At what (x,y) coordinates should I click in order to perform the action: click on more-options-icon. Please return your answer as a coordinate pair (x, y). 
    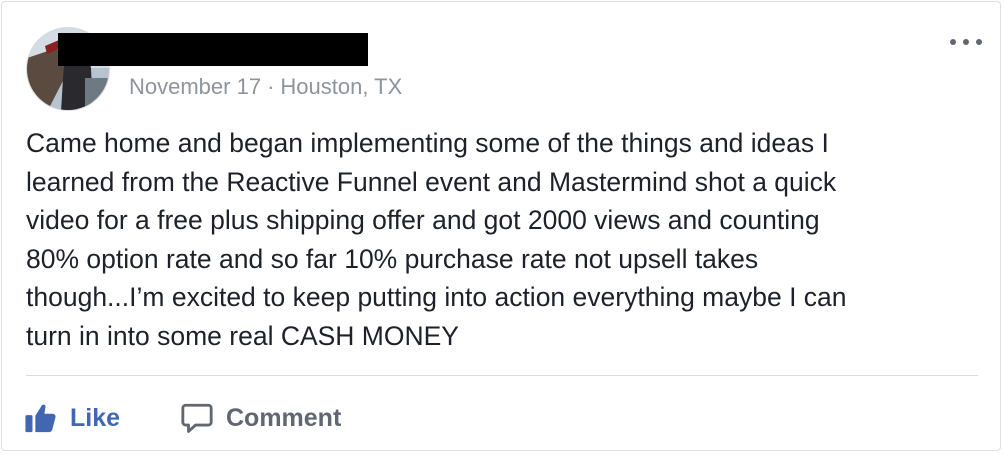
    Looking at the image, I should click on (953, 42).